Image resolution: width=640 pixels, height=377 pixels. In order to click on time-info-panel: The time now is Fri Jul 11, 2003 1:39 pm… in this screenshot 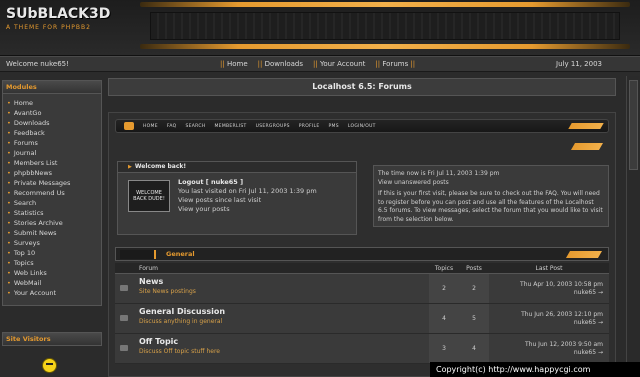, I will do `click(491, 196)`.